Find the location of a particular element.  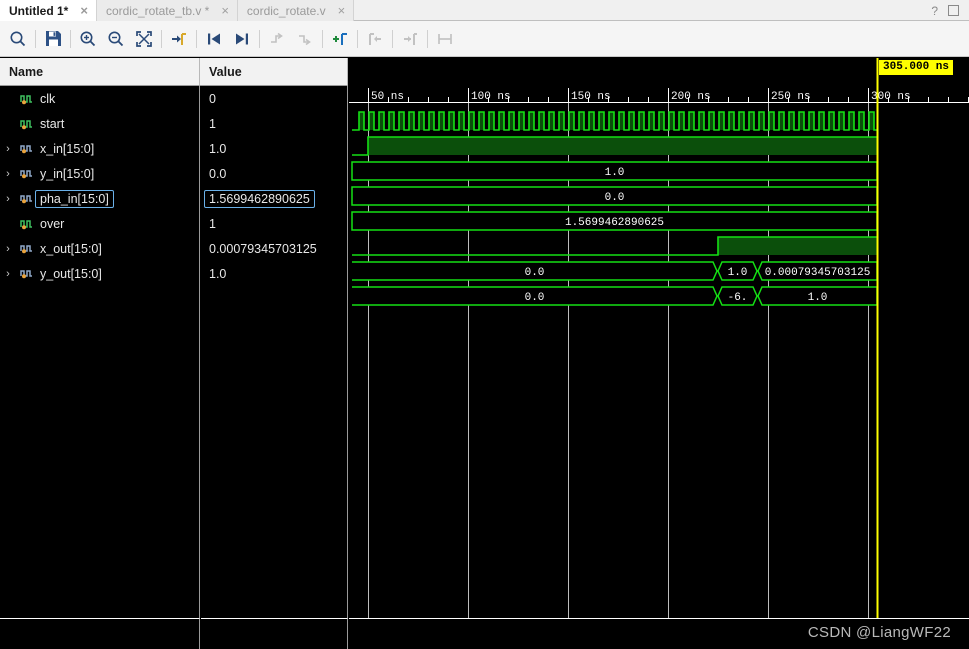

signal-value-row-y_out150: 1.0 is located at coordinates (274, 273).